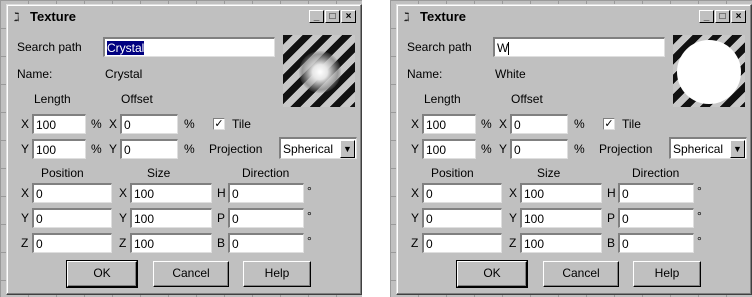 The image size is (752, 297). Describe the element at coordinates (124, 74) in the screenshot. I see `name-value: Crystal` at that location.